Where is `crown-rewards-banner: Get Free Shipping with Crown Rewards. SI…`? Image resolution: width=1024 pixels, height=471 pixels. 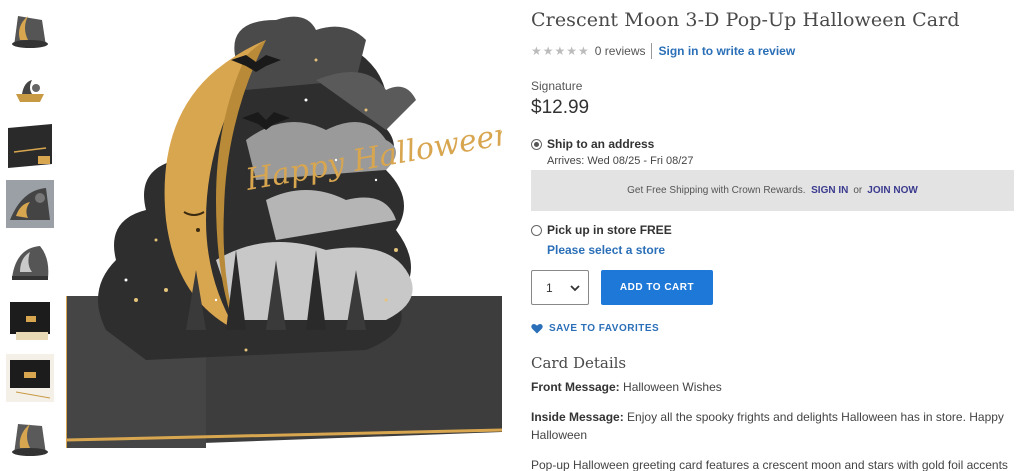
crown-rewards-banner: Get Free Shipping with Crown Rewards. SI… is located at coordinates (772, 190).